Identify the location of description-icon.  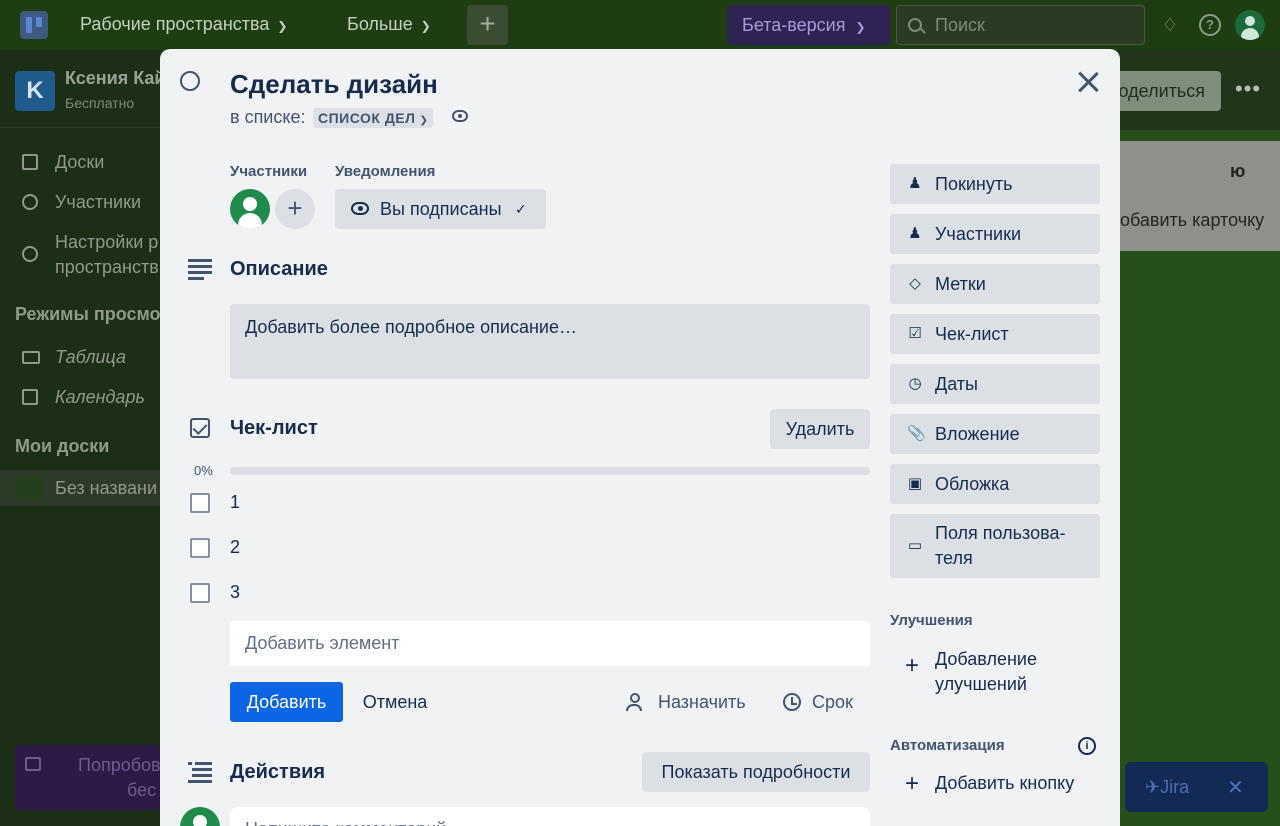
(200, 270).